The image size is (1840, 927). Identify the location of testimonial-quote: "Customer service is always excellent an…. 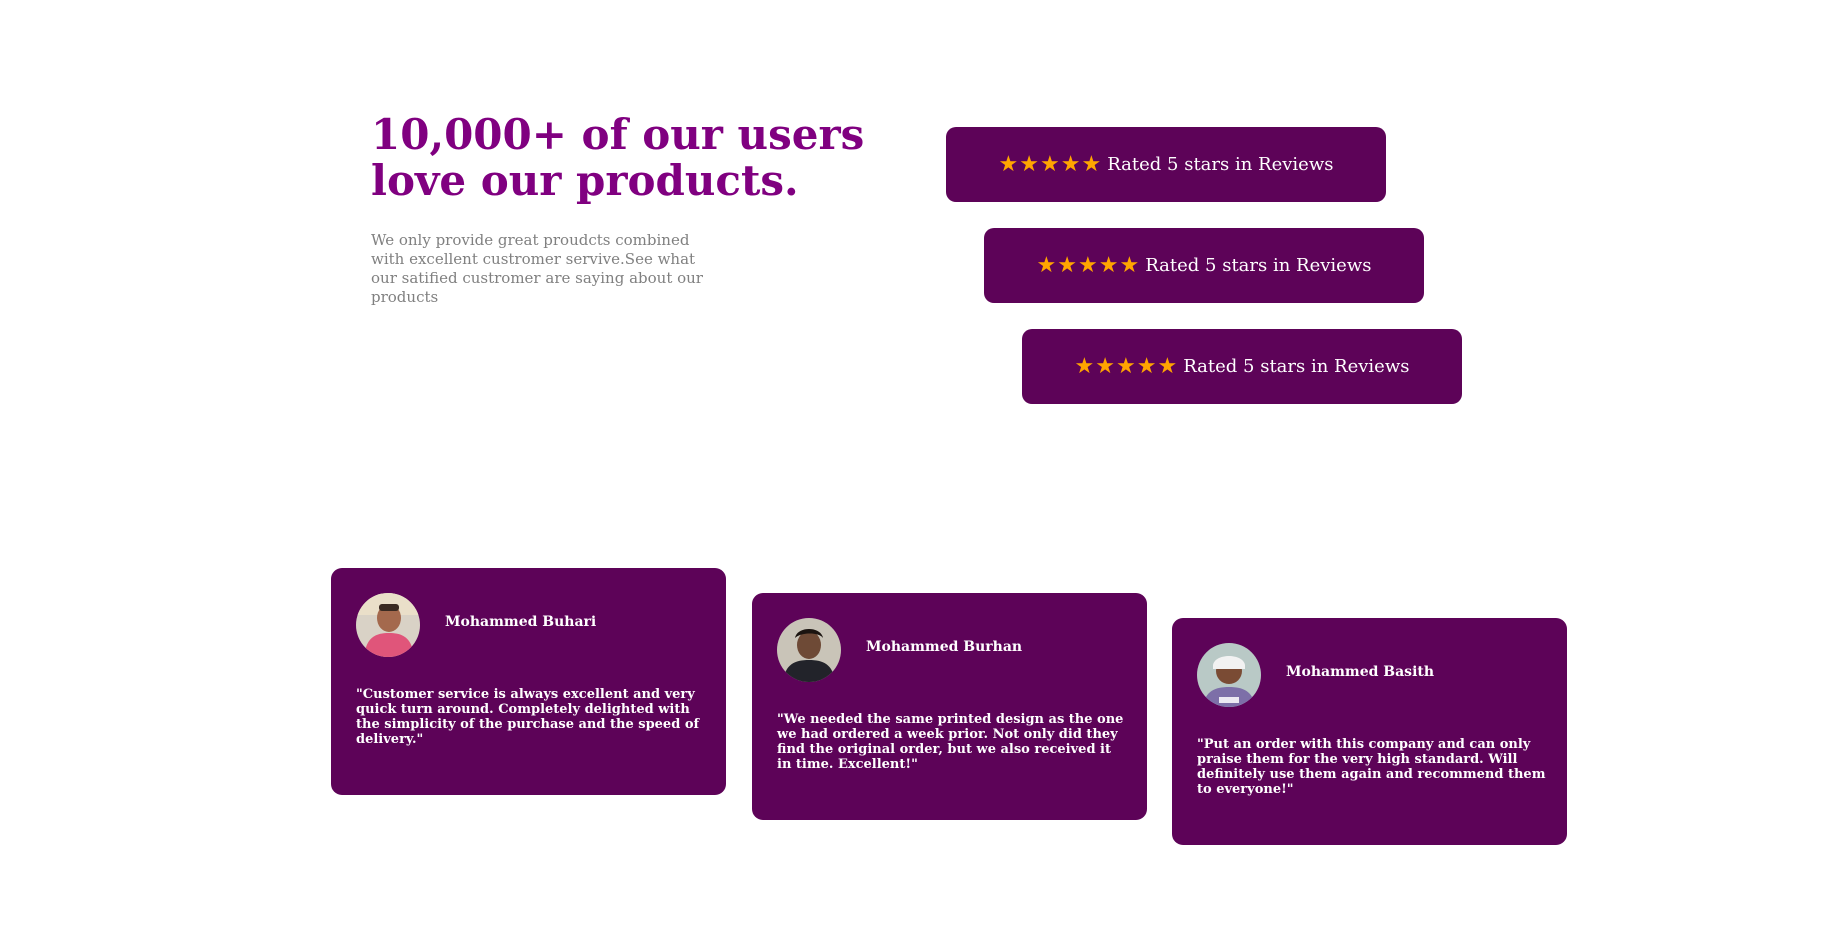
(528, 717).